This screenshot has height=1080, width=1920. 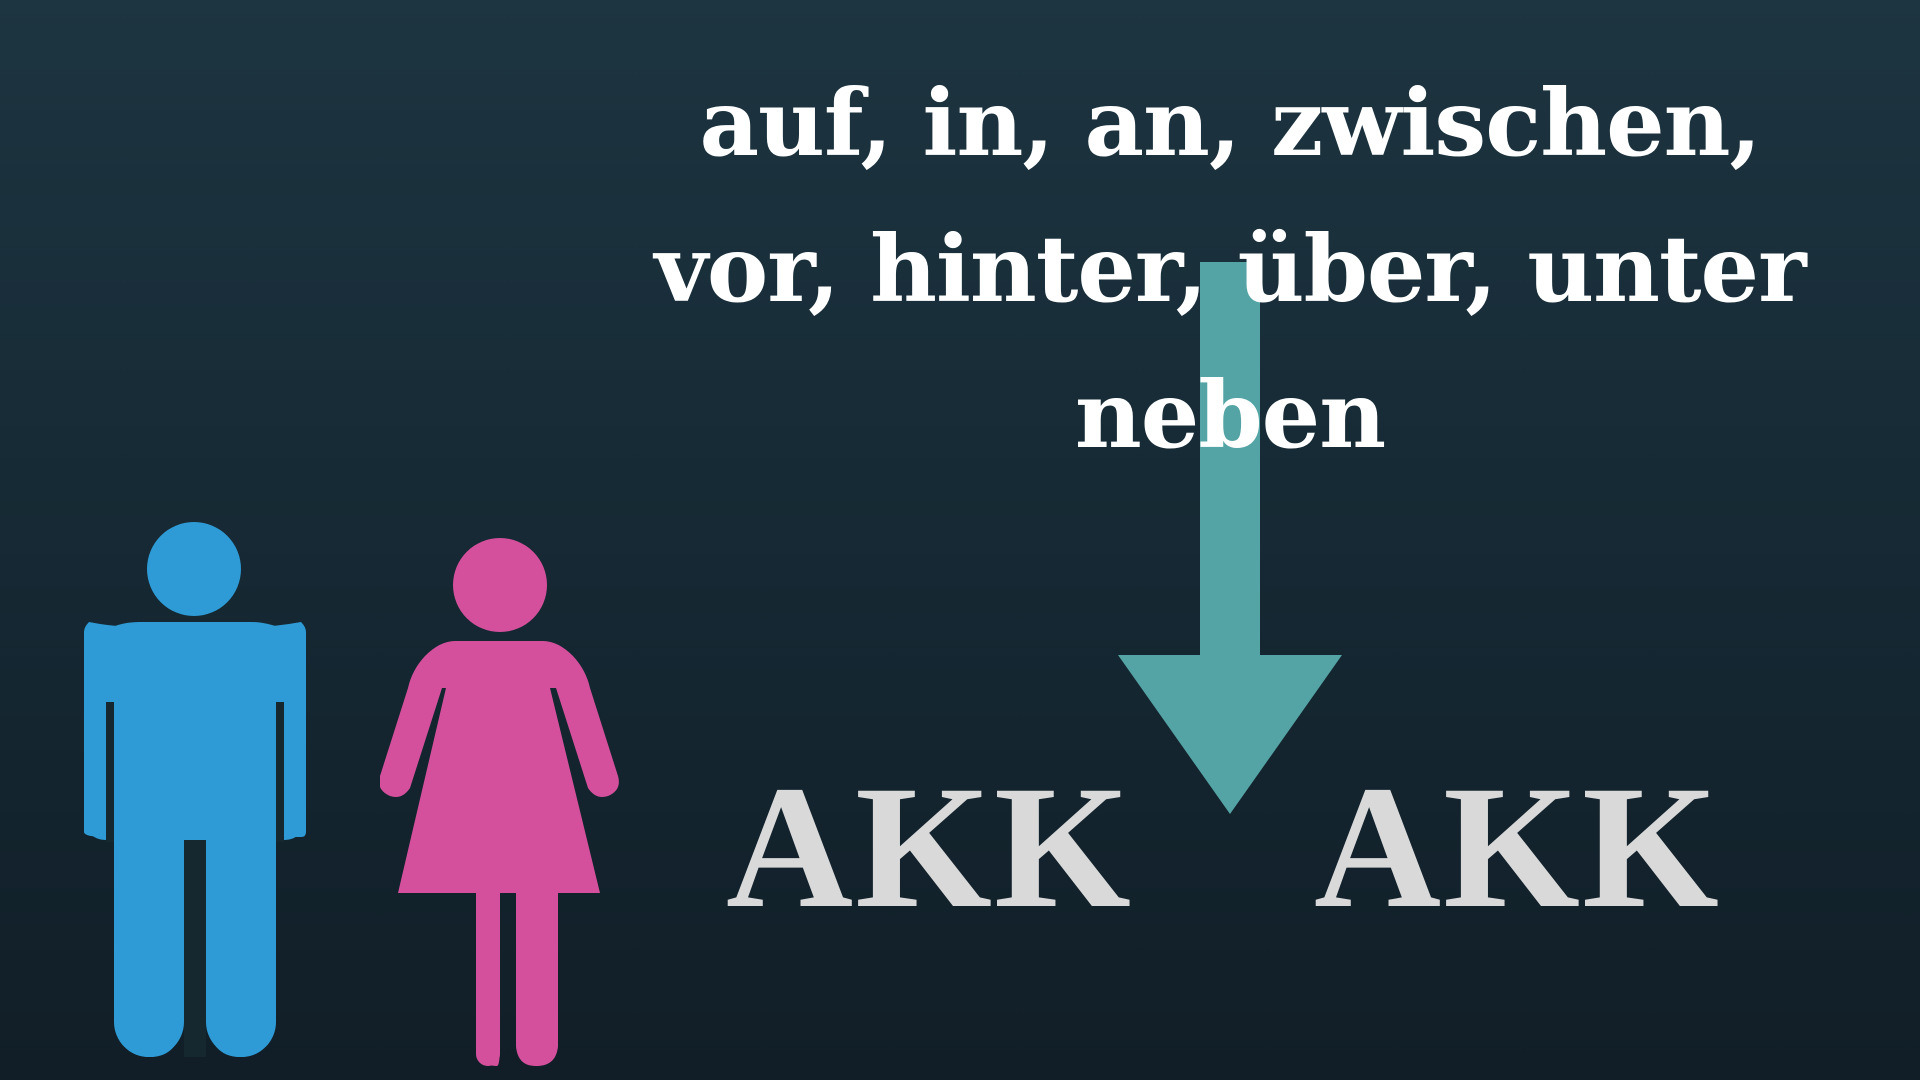 I want to click on man-icon, so click(x=195, y=789).